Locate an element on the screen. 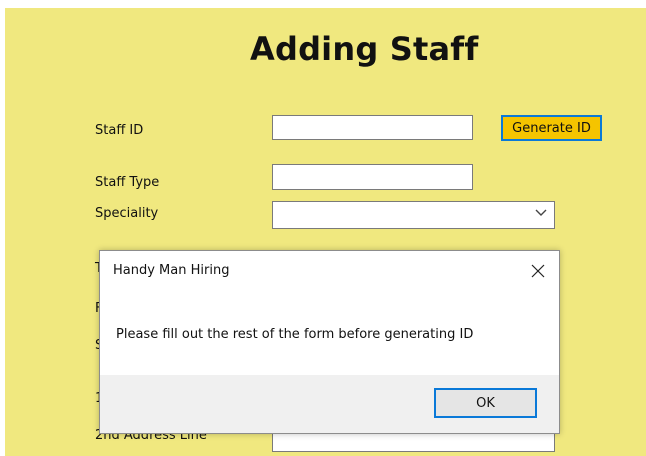 The image size is (646, 456). staff-type-label: Staff Type is located at coordinates (127, 182).